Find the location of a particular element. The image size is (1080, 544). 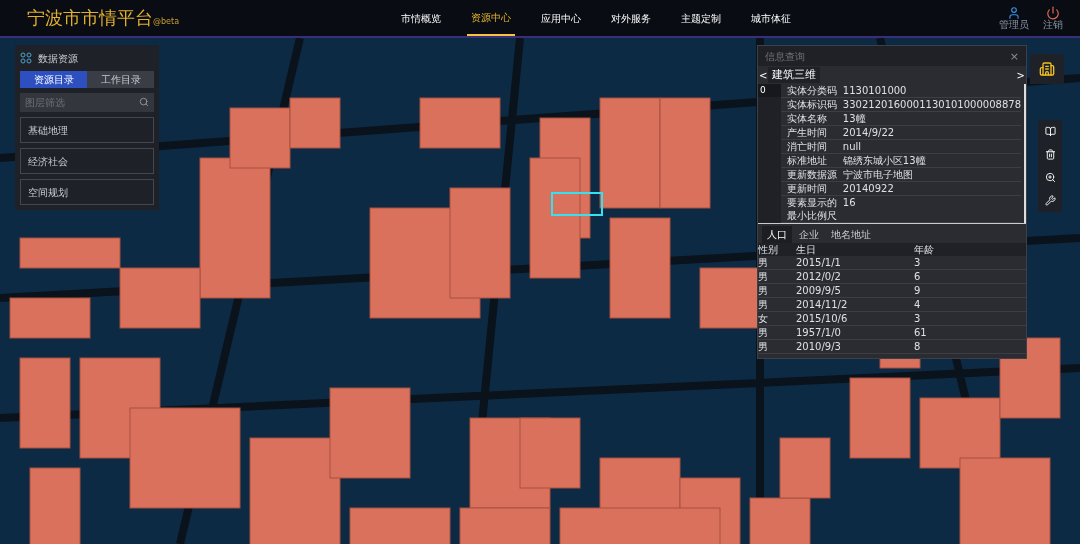

attribute-key: 消亡时间 is located at coordinates (814, 146).